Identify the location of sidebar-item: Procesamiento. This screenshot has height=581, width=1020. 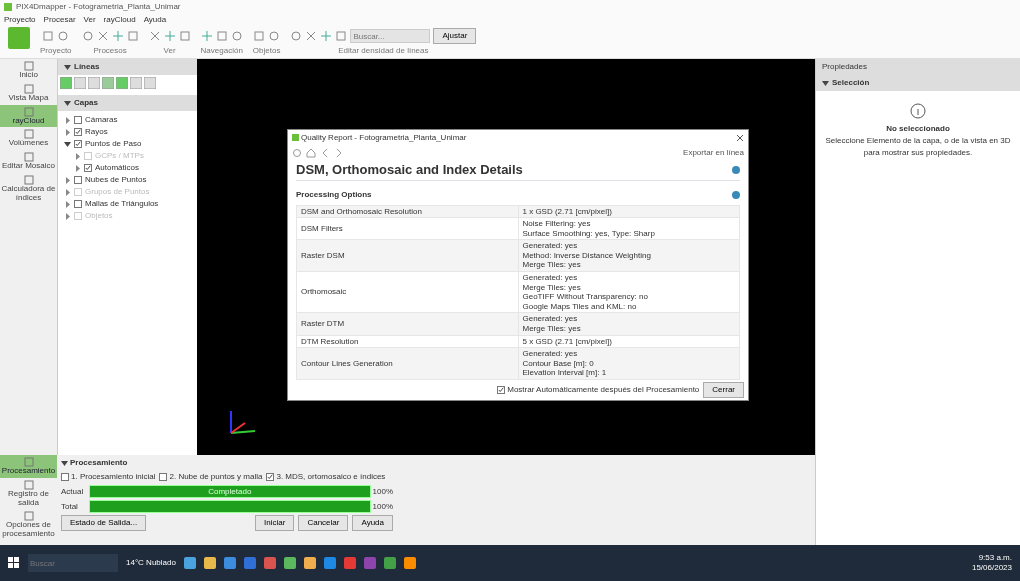
(28, 466).